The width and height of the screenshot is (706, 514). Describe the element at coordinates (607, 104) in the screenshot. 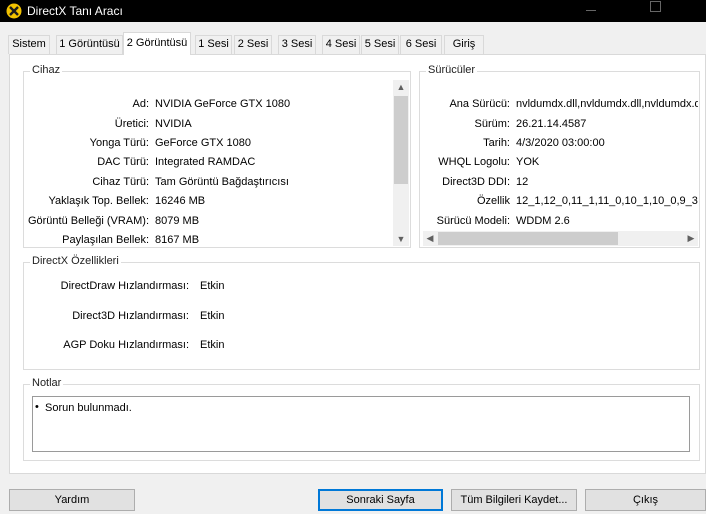

I see `driver-value-main: nvldumdx.dll,nvldumdx.dll,nvldumdx.dll` at that location.